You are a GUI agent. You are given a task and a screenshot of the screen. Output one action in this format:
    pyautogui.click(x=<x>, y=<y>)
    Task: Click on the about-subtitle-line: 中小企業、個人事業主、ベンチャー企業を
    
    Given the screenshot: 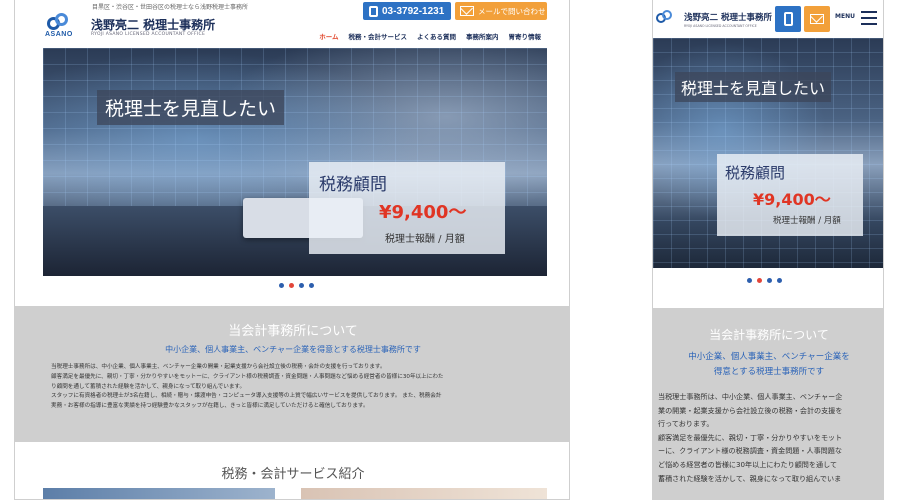 What is the action you would take?
    pyautogui.click(x=769, y=357)
    